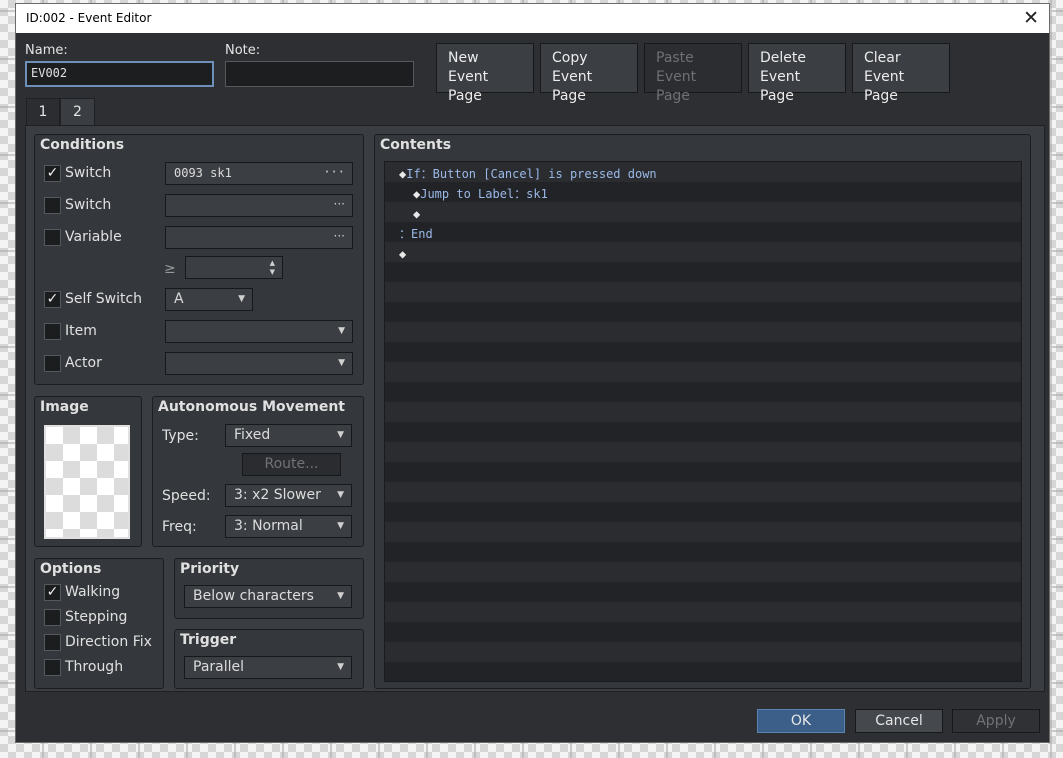 This screenshot has height=758, width=1063. What do you see at coordinates (52, 363) in the screenshot?
I see `actor-checkbox` at bounding box center [52, 363].